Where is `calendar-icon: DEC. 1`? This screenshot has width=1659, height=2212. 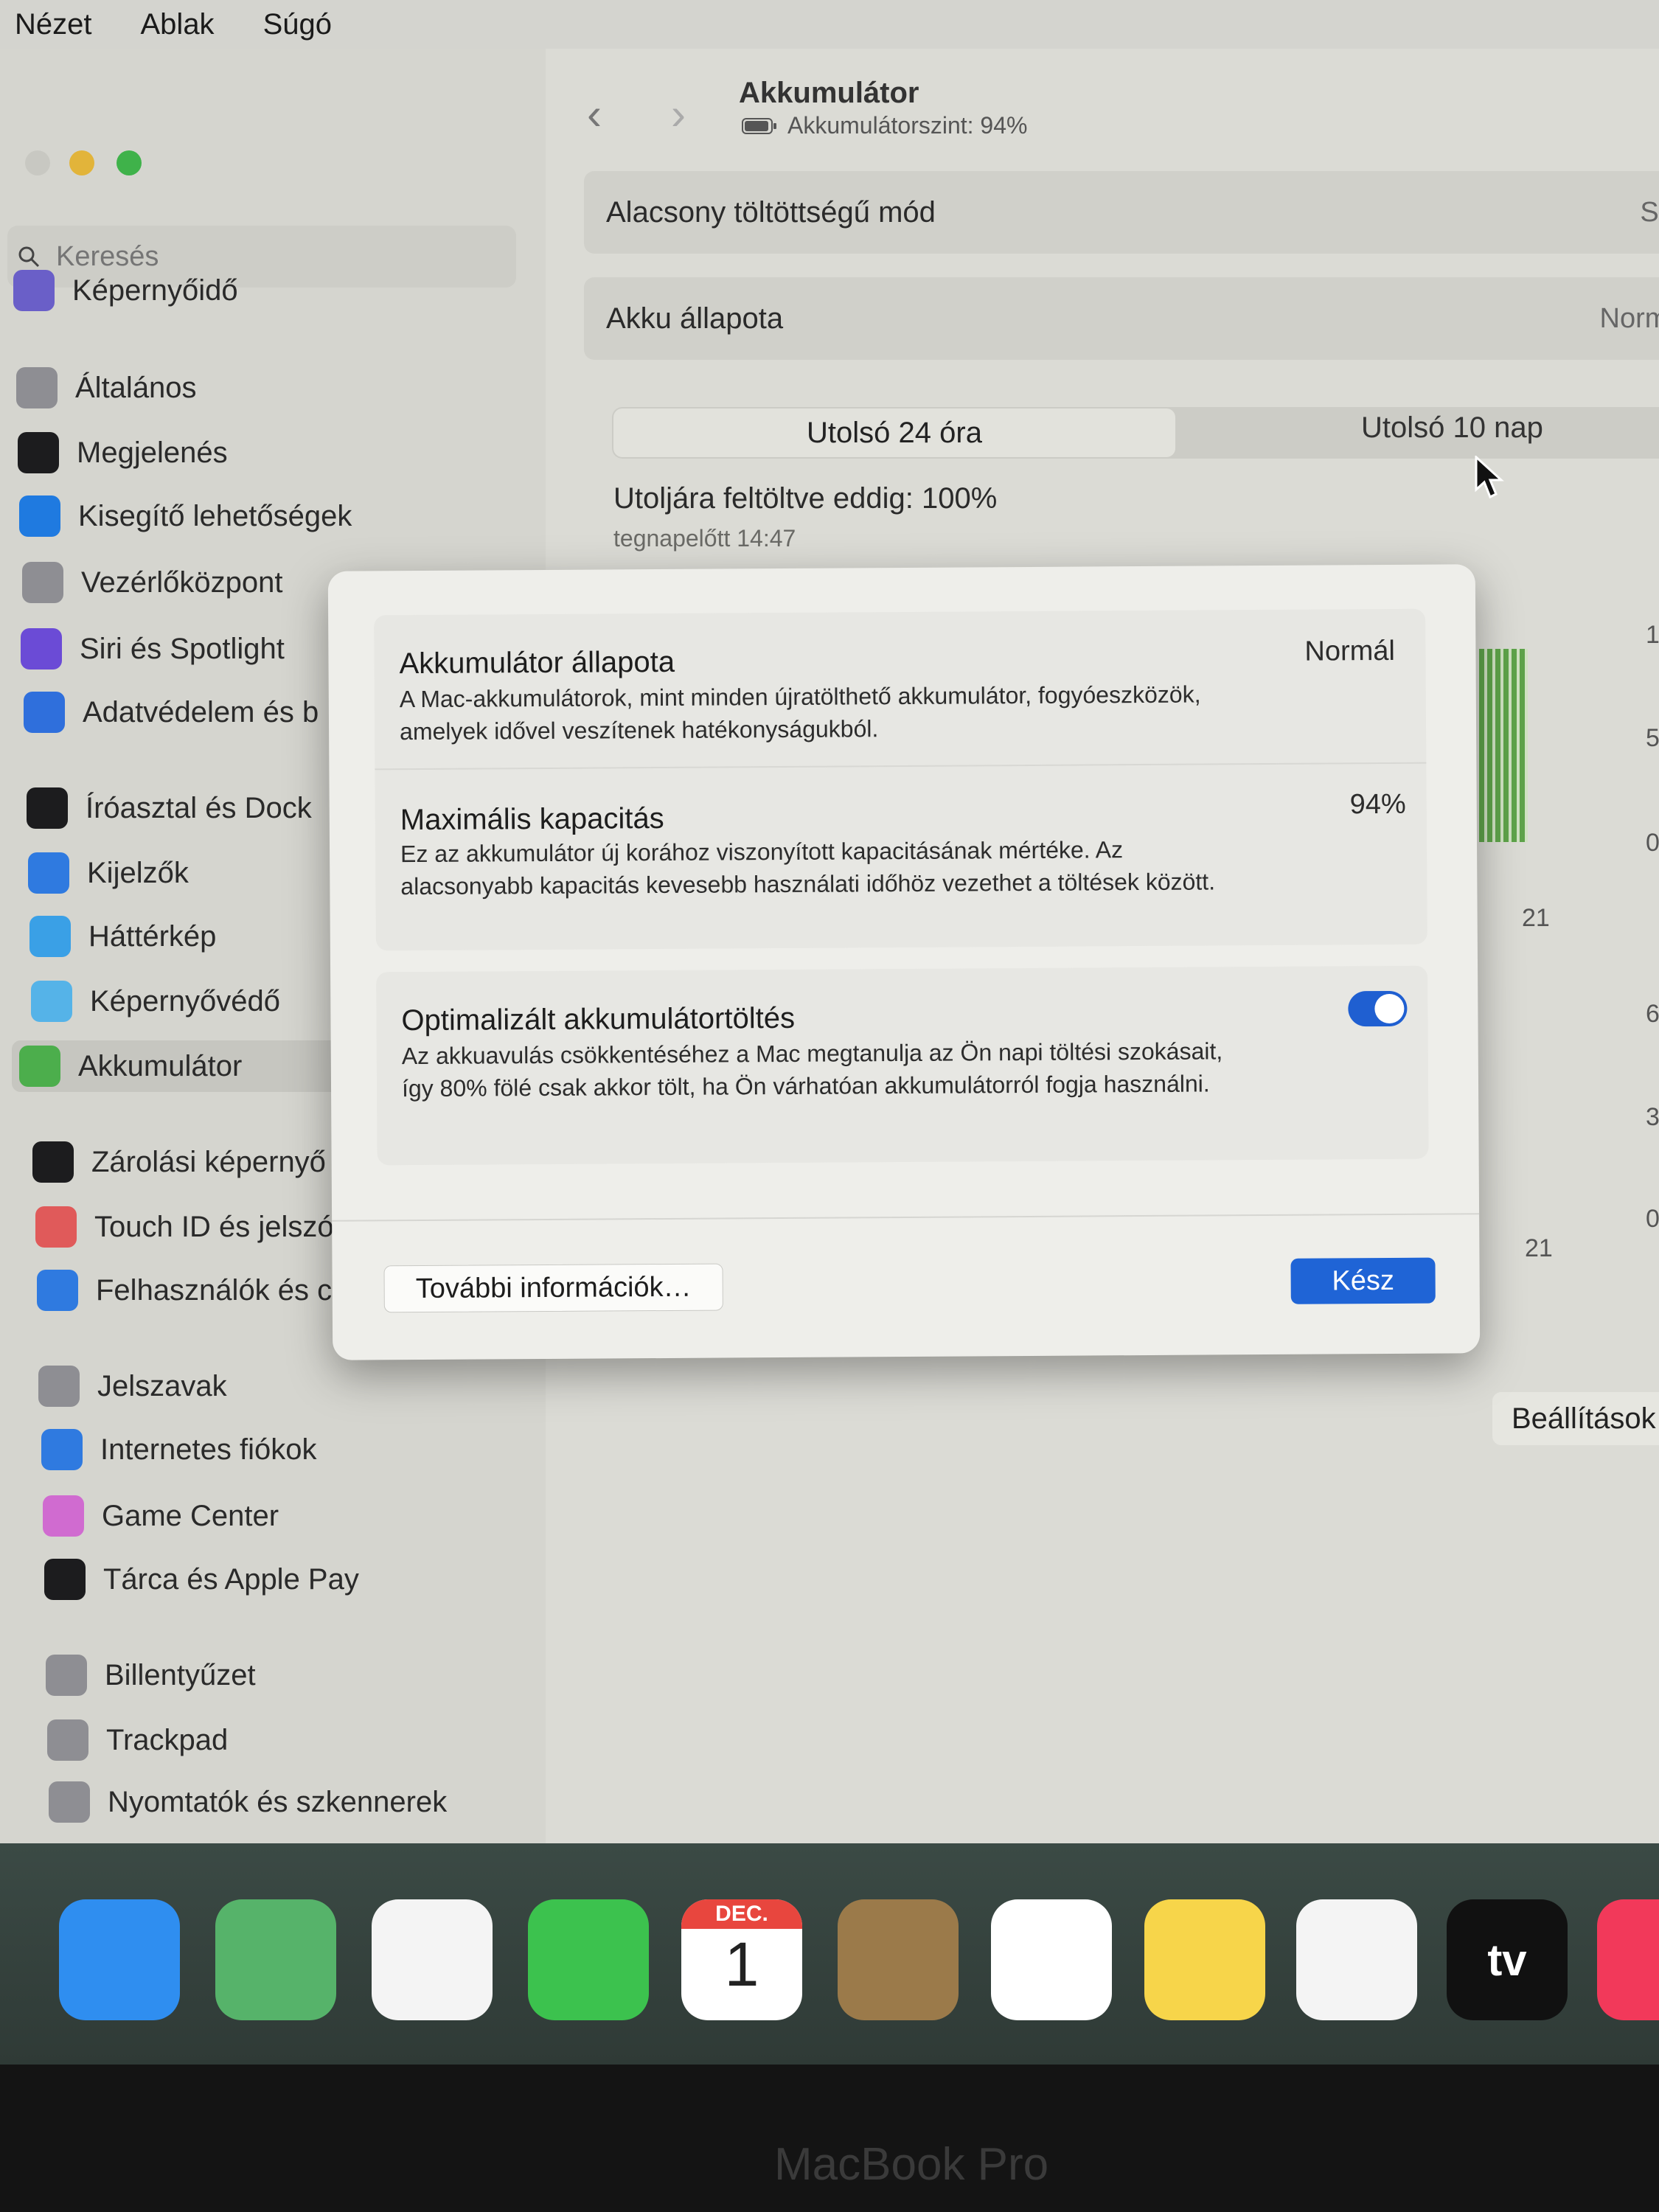
calendar-icon: DEC. 1 is located at coordinates (741, 1959).